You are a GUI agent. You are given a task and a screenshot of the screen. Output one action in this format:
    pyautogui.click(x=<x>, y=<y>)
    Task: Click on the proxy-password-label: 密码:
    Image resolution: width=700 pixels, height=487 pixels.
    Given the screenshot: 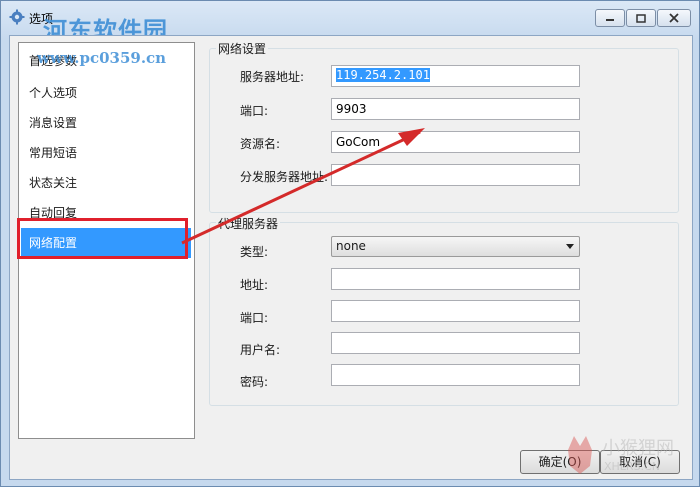 What is the action you would take?
    pyautogui.click(x=254, y=382)
    